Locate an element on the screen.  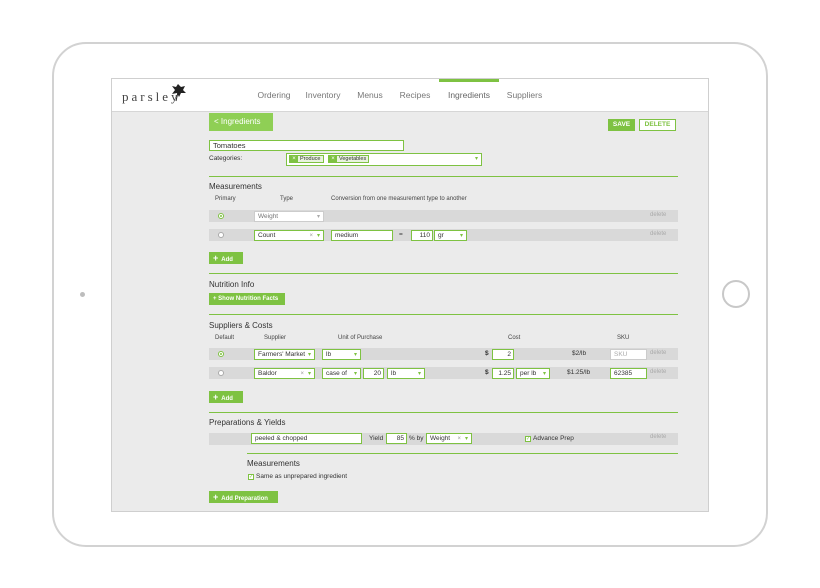
nav-inventory: Inventory is located at coordinates (323, 95).